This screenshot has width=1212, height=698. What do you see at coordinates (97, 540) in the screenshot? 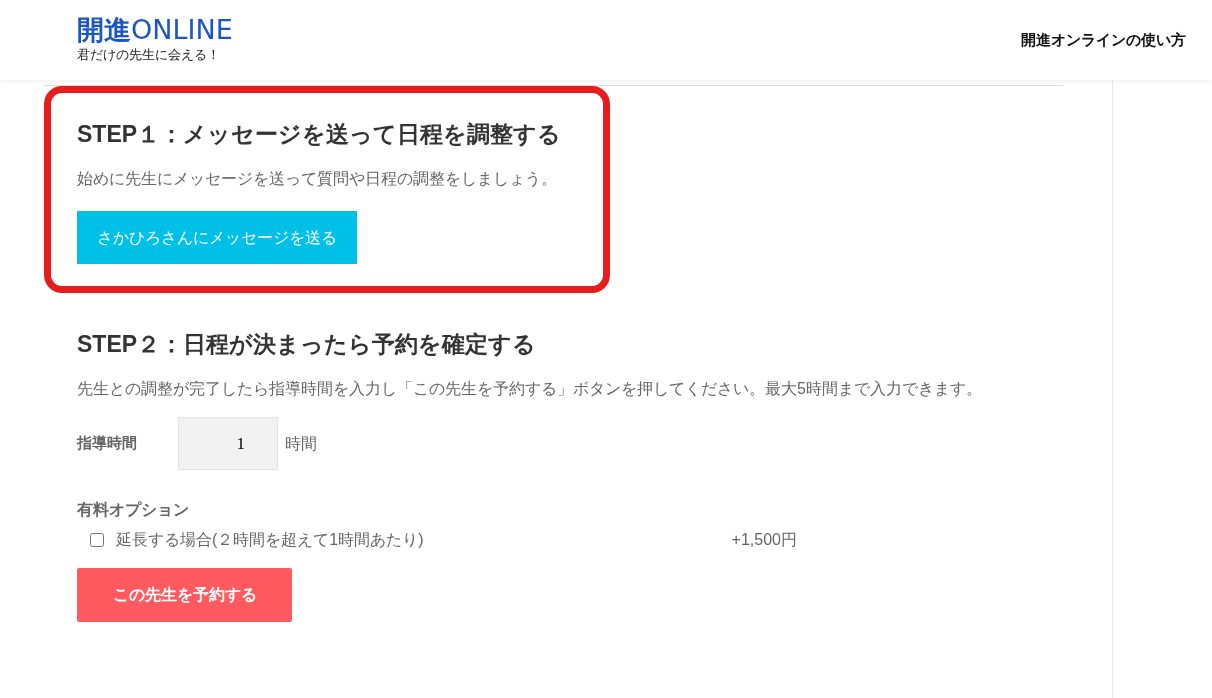
I see `option-checkbox` at bounding box center [97, 540].